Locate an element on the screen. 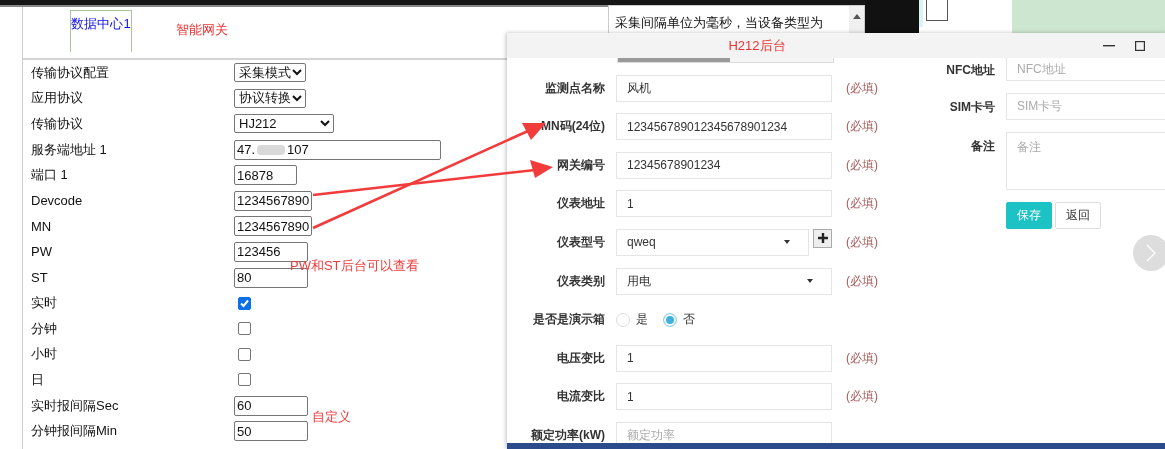 The height and width of the screenshot is (449, 1165). scroll-up-icon is located at coordinates (856, 16).